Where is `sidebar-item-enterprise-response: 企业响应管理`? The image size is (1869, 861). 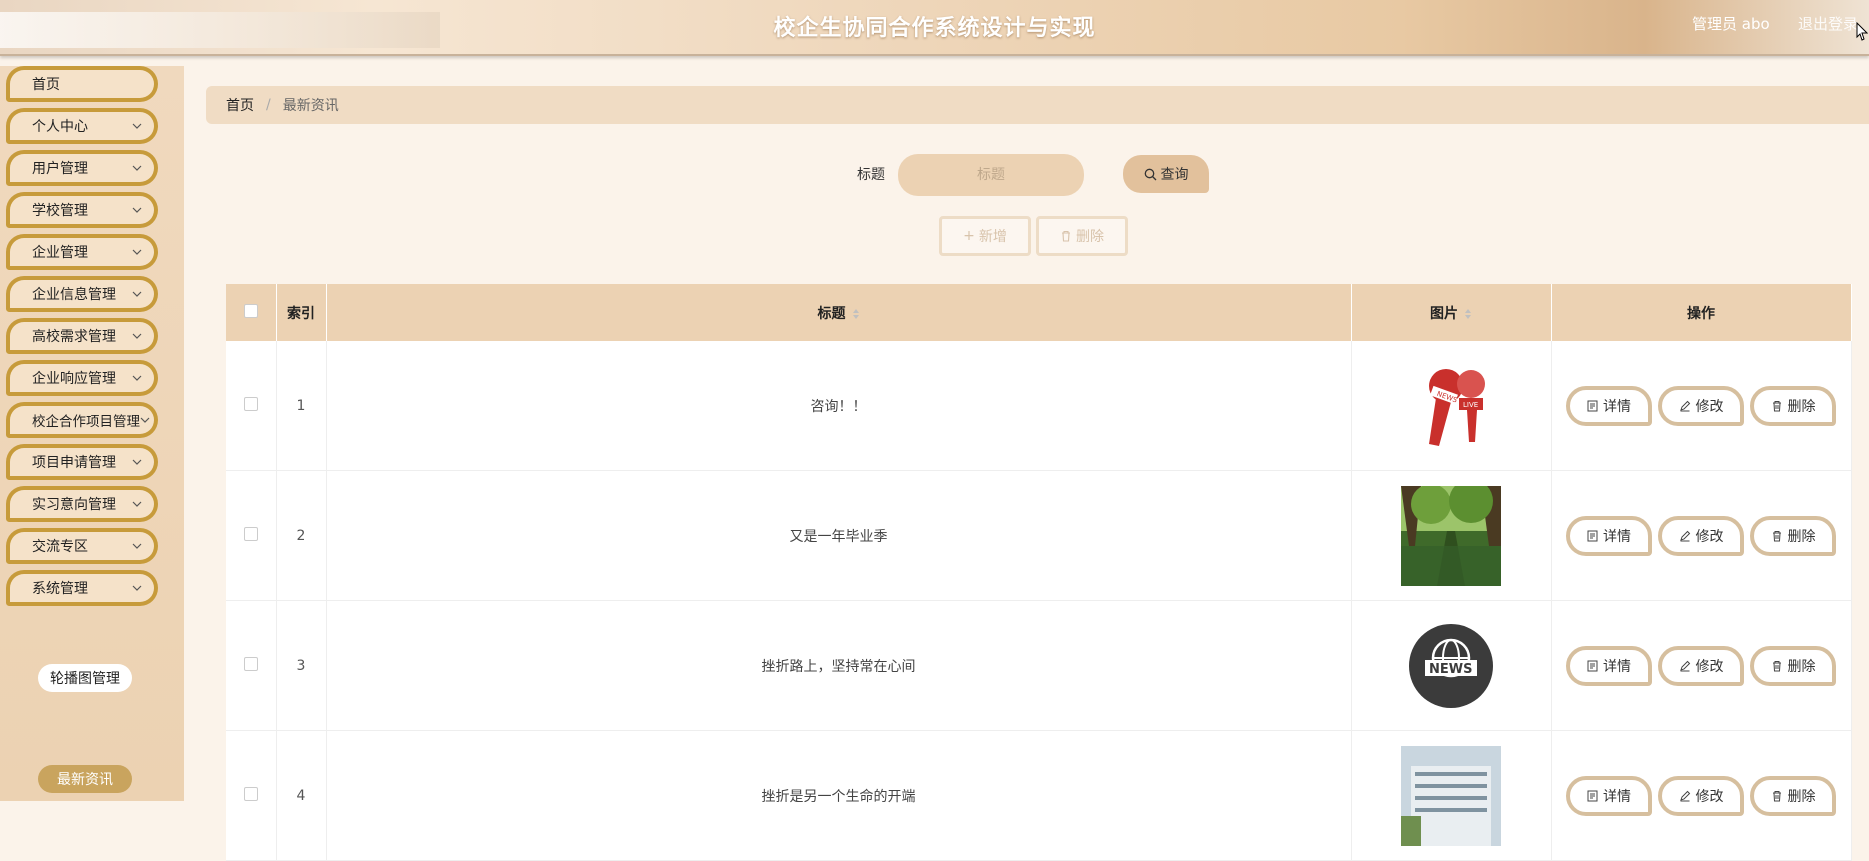 sidebar-item-enterprise-response: 企业响应管理 is located at coordinates (82, 378).